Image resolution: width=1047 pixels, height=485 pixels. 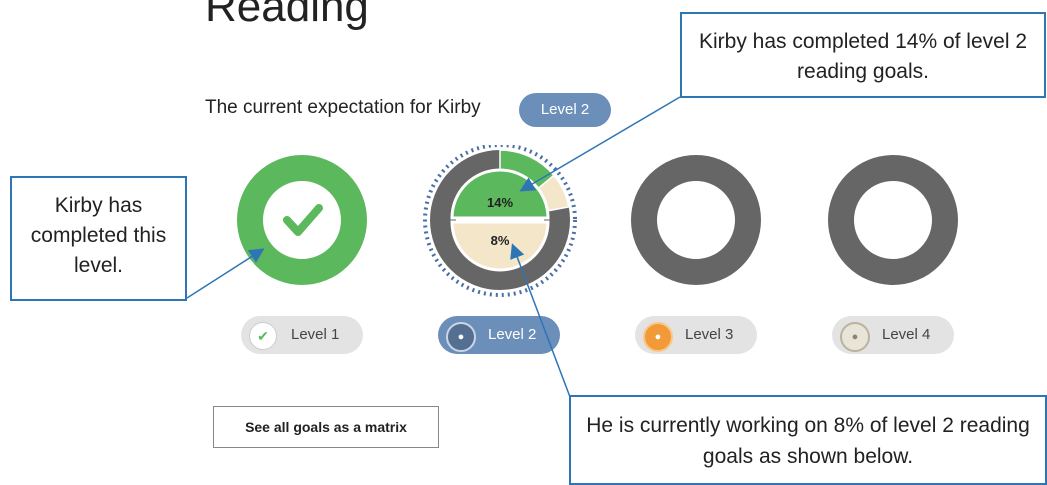 I want to click on level-3-pill: ● Level 3, so click(x=696, y=335).